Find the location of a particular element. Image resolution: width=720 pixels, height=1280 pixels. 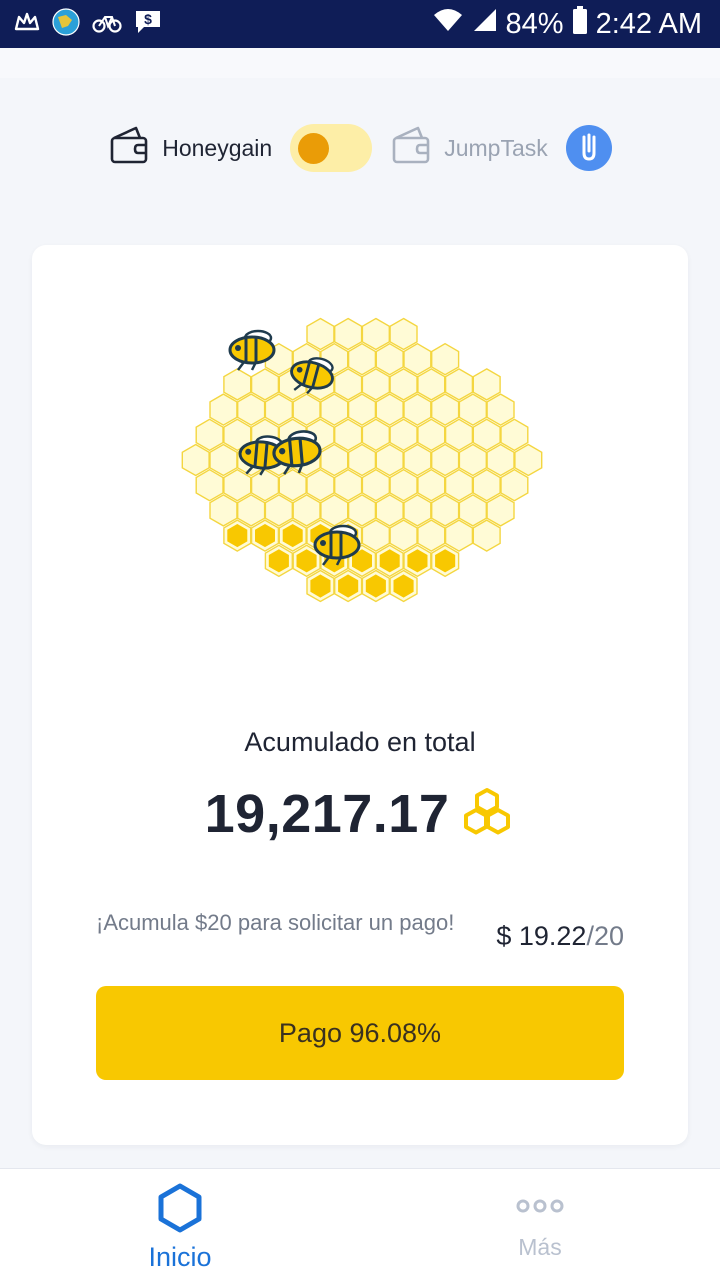

signal-icon is located at coordinates (485, 24).